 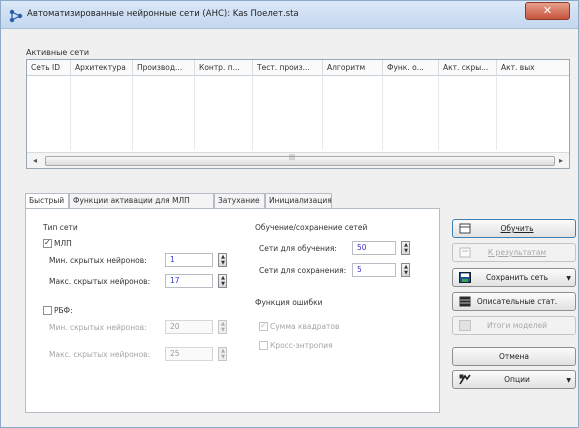 I want to click on error-function-title: Функция ошибки, so click(x=289, y=302).